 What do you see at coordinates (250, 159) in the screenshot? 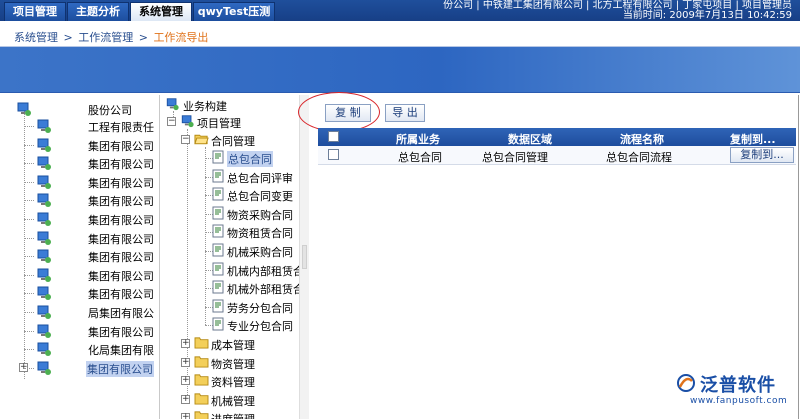
I see `contract-item-label: 总包合同` at bounding box center [250, 159].